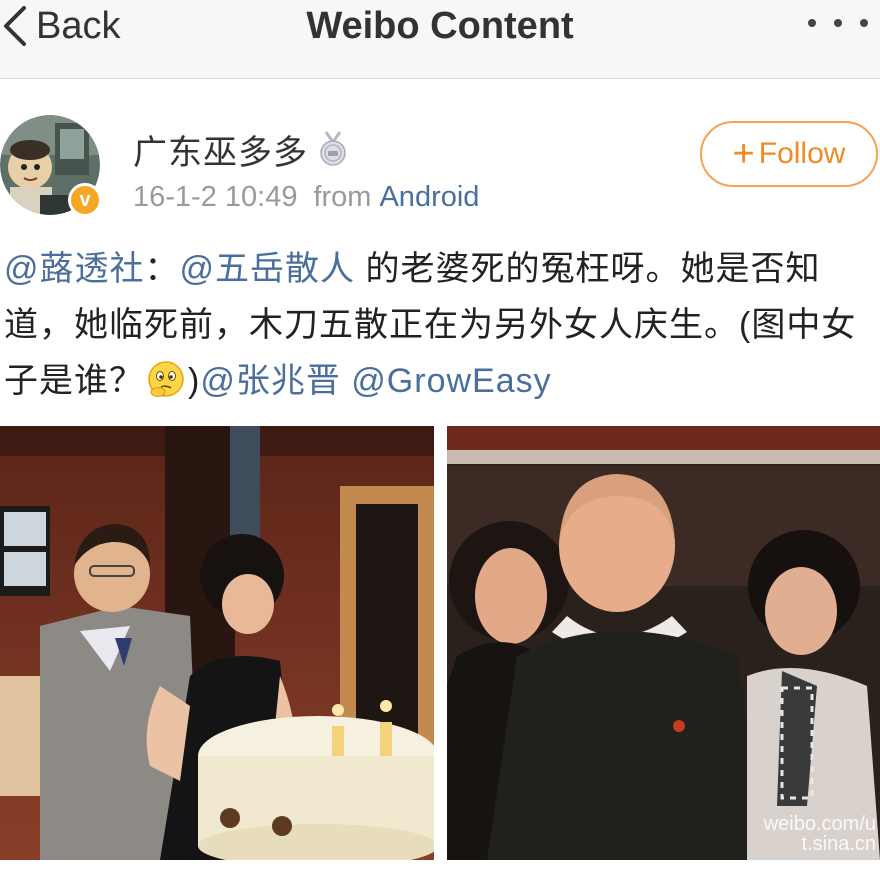 This screenshot has width=880, height=869. I want to click on post-text-segment: ：, so click(162, 269).